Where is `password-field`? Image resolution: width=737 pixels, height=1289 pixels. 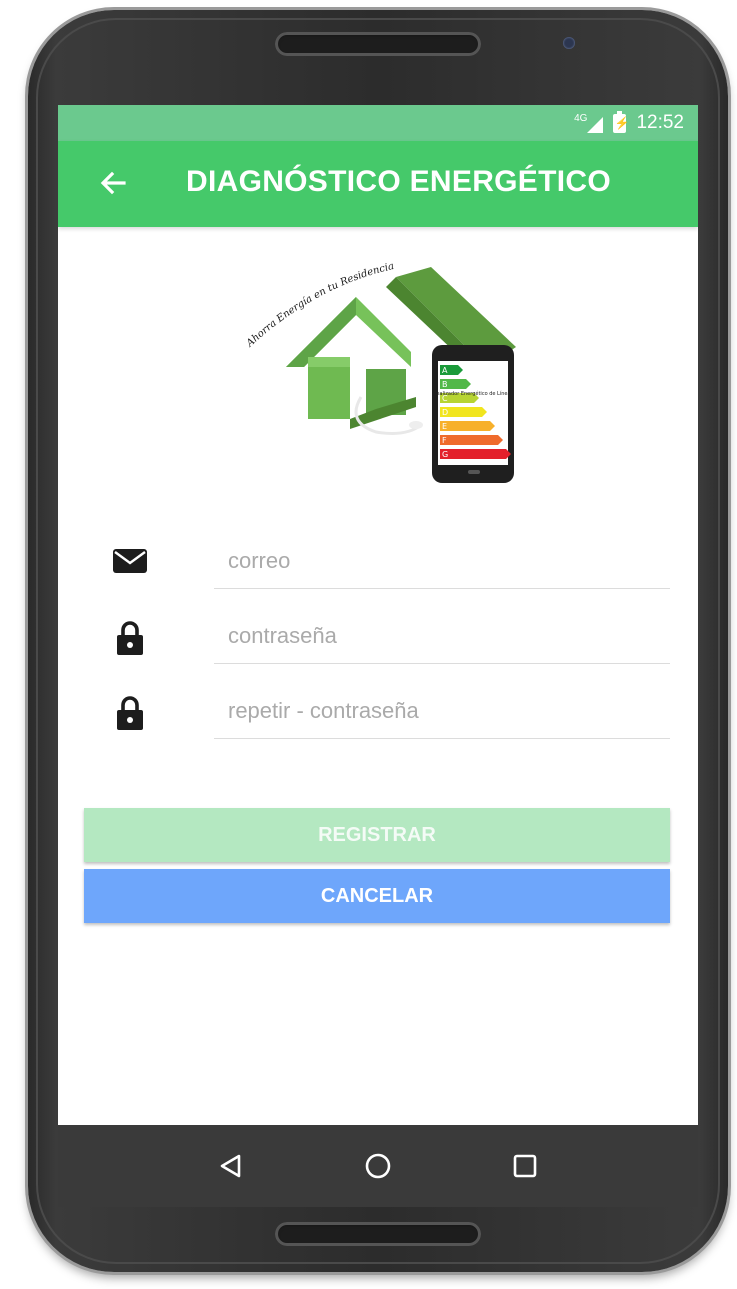
password-field is located at coordinates (442, 636).